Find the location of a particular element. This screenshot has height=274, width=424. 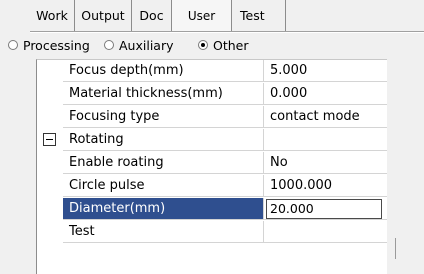

property-name: Focusing type is located at coordinates (163, 117).